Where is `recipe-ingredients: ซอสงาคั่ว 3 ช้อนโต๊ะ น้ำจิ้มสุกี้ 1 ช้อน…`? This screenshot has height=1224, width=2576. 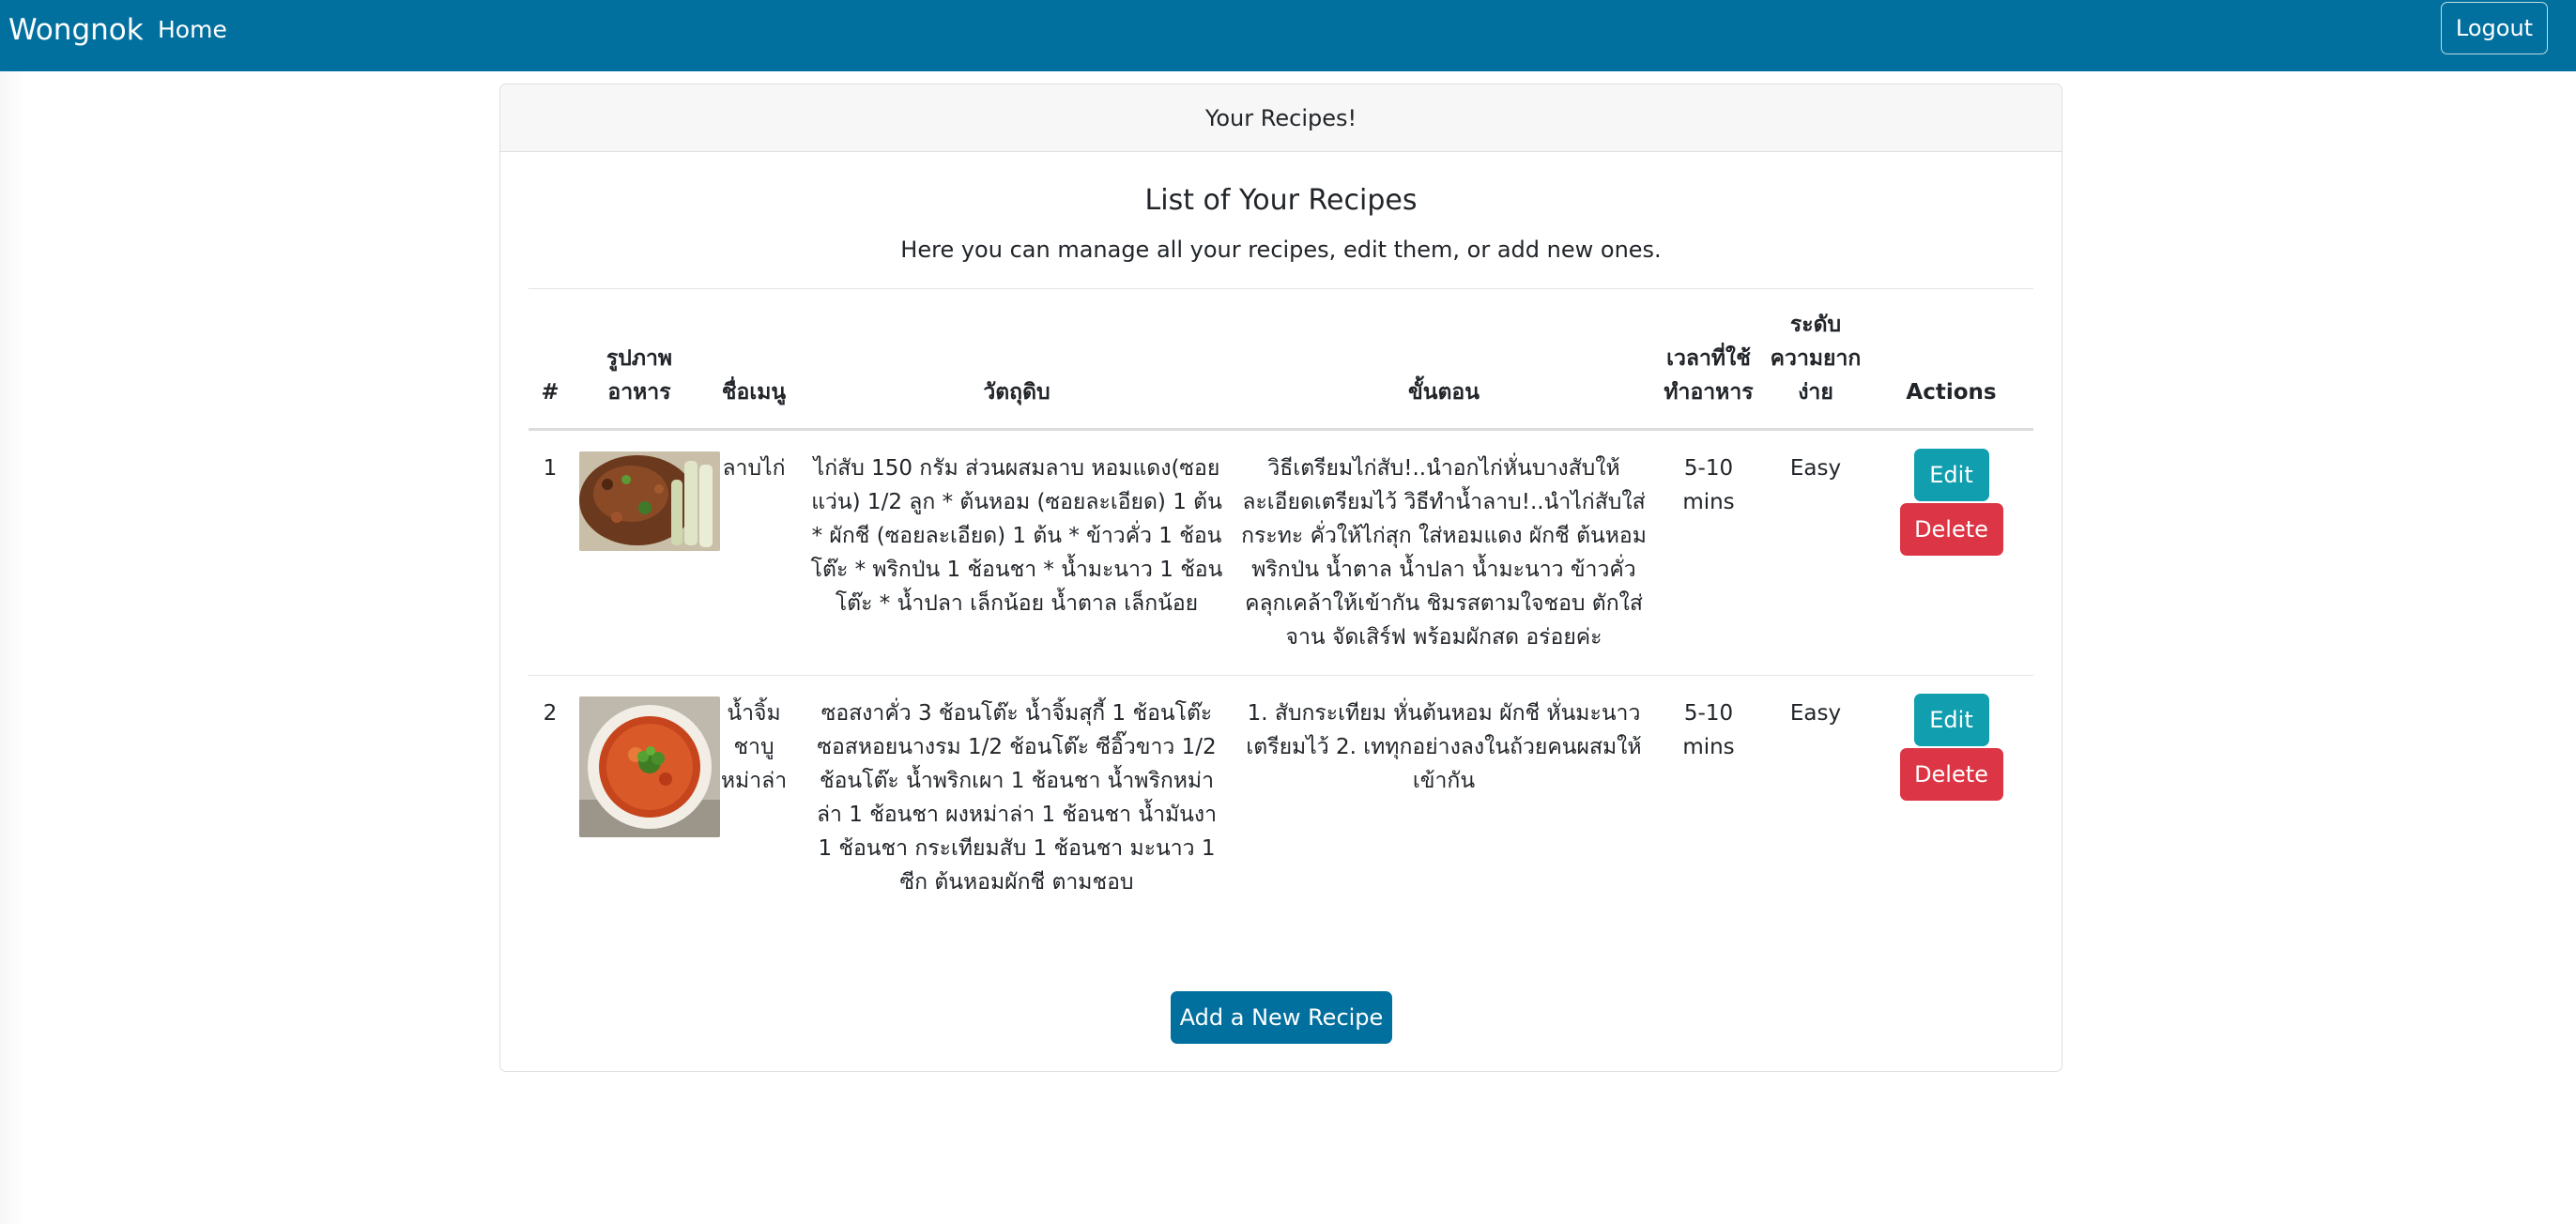
recipe-ingredients: ซอสงาคั่ว 3 ช้อนโต๊ะ น้ำจิ้มสุกี้ 1 ช้อน… is located at coordinates (1017, 798).